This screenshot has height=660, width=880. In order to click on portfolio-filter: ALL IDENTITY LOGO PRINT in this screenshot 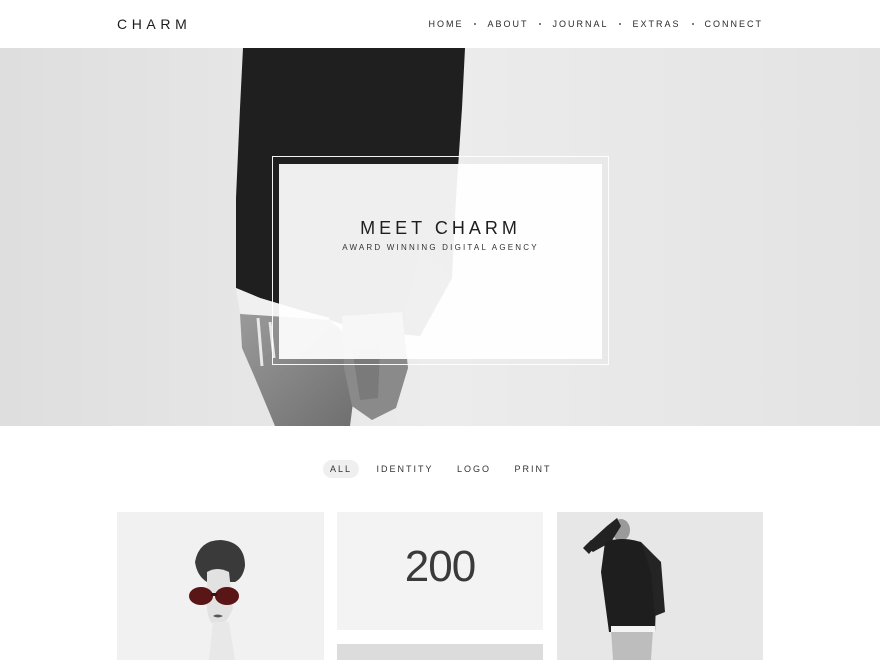, I will do `click(440, 469)`.